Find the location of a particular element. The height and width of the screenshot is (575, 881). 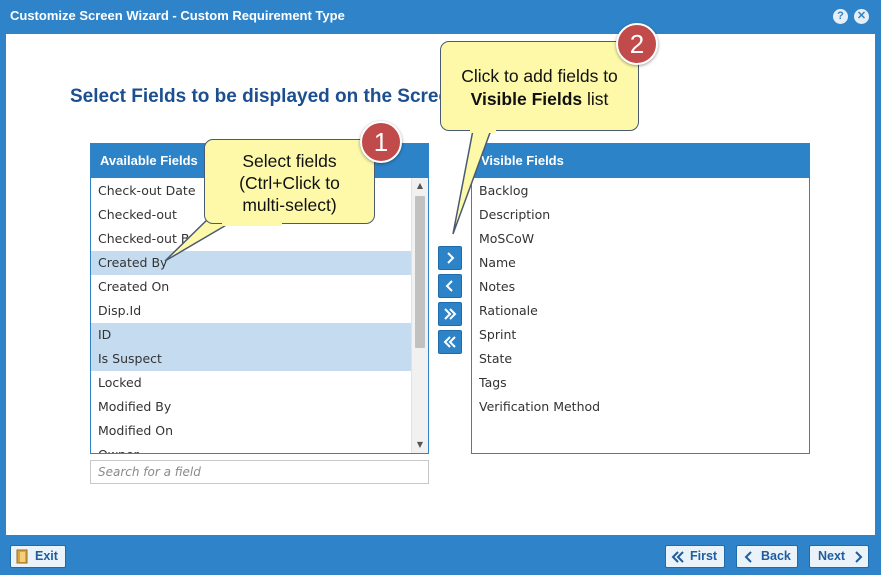

visible-field-item: MoSCoW is located at coordinates (640, 239).